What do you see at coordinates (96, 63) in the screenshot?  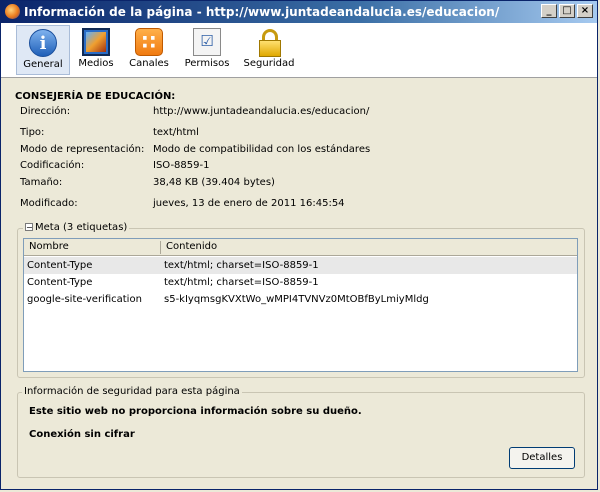 I see `tab-medios-label: Medios` at bounding box center [96, 63].